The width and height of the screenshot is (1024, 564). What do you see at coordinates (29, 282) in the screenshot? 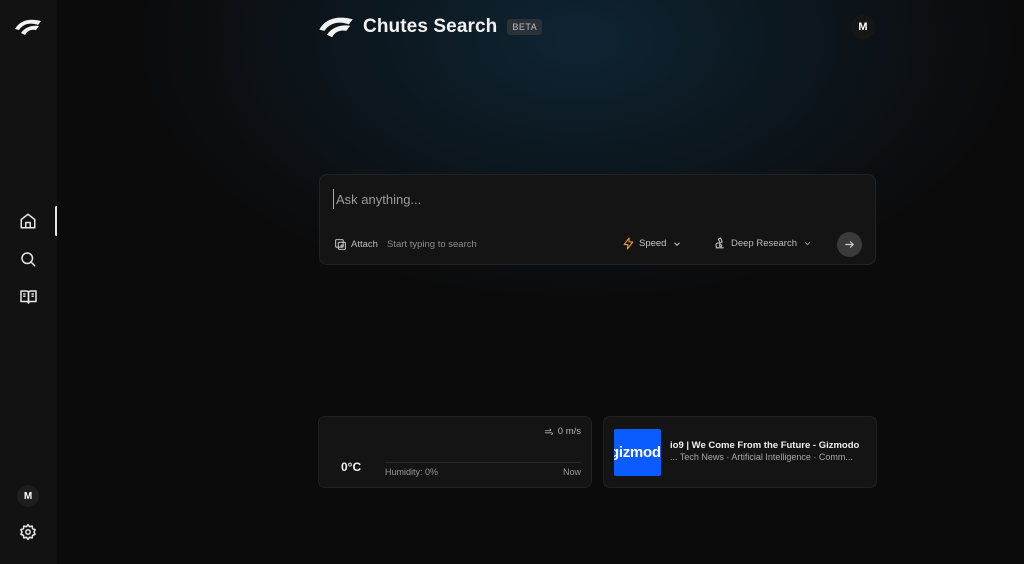
I see `sidebar: M` at bounding box center [29, 282].